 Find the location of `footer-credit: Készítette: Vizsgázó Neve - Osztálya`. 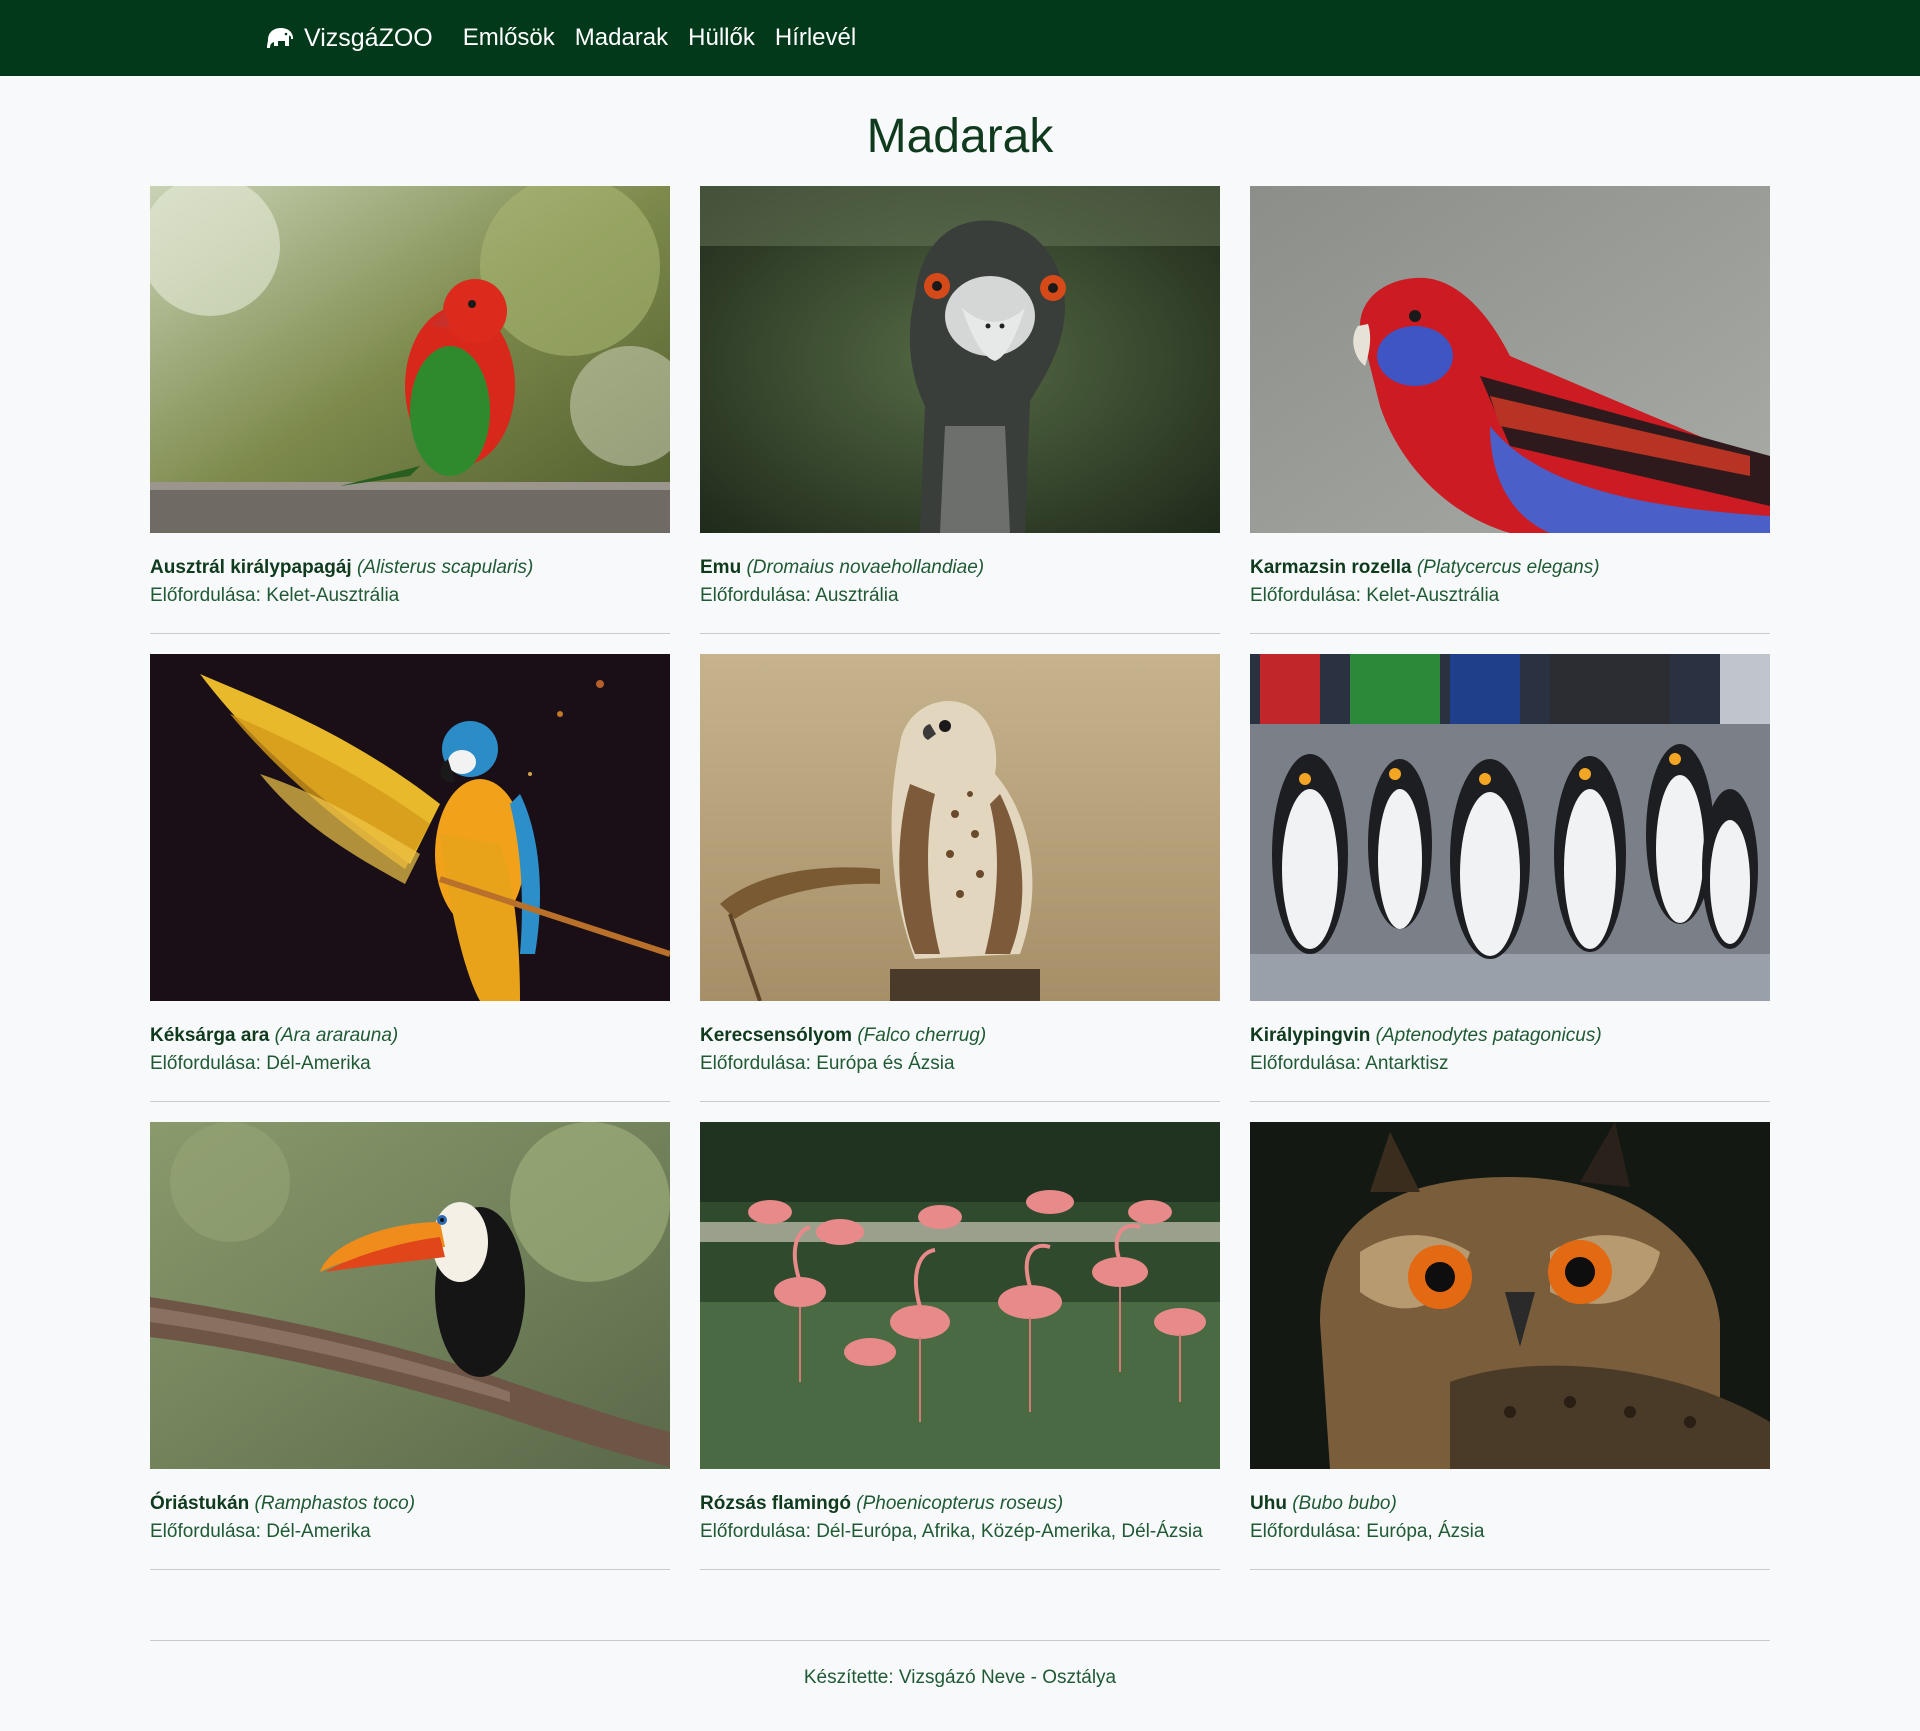

footer-credit: Készítette: Vizsgázó Neve - Osztálya is located at coordinates (960, 1677).